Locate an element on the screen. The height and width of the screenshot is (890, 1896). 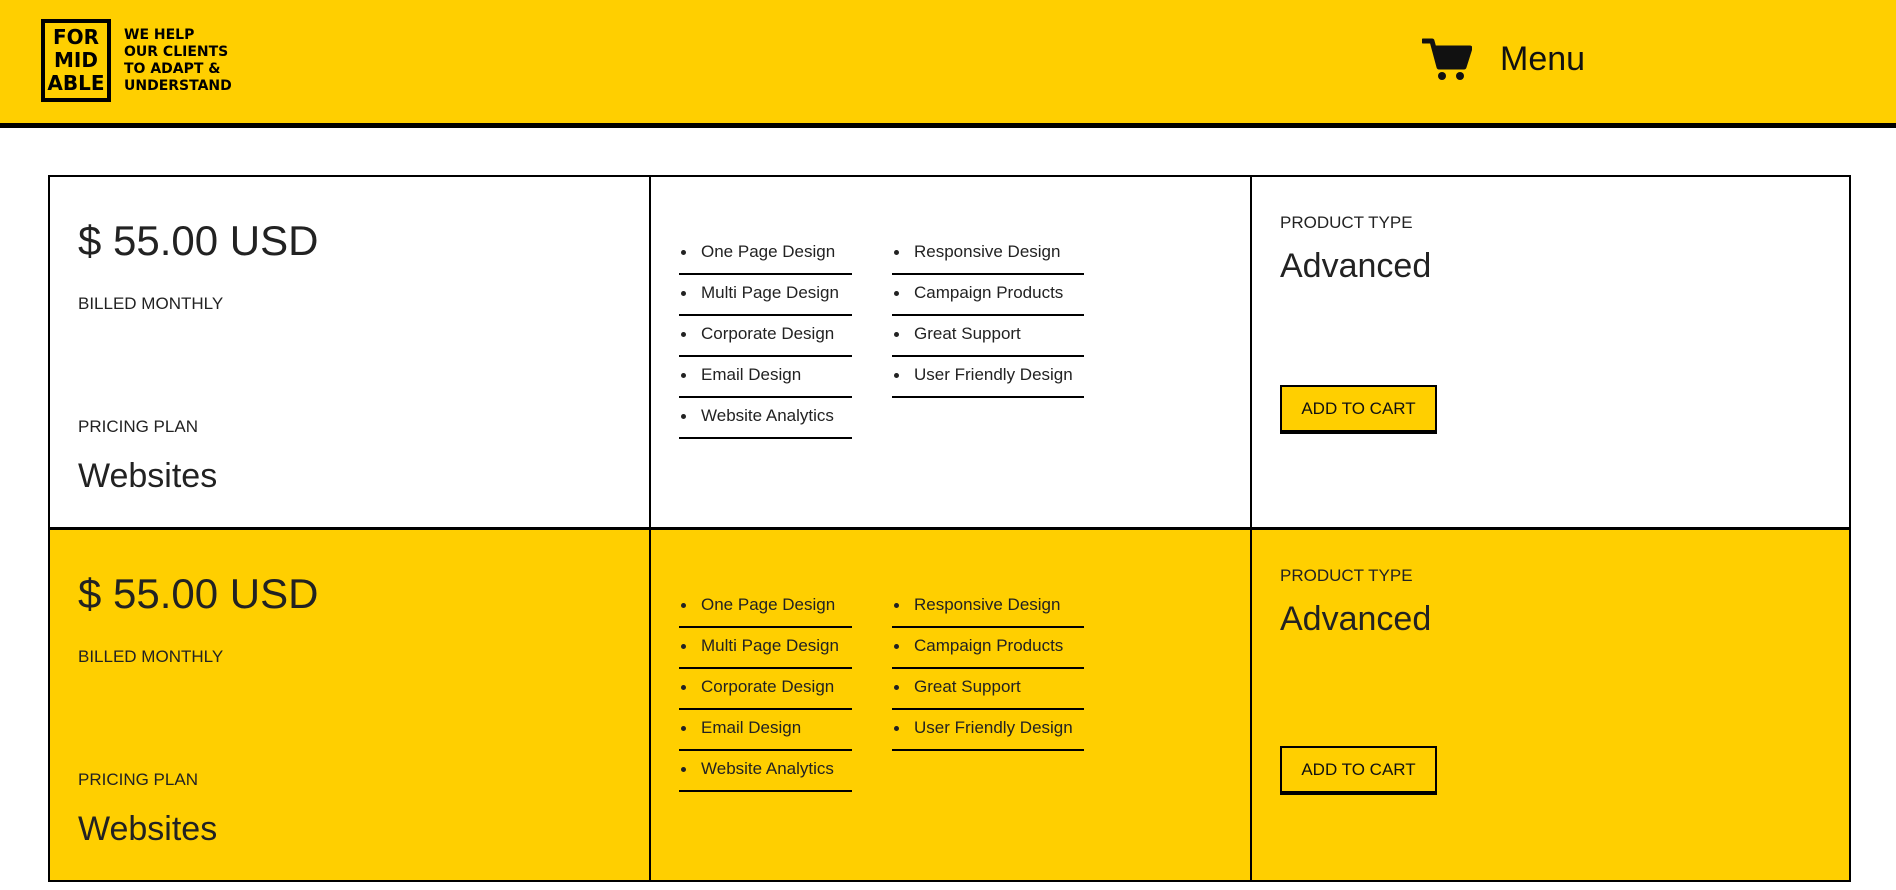
shopping-cart-icon is located at coordinates (1447, 59).